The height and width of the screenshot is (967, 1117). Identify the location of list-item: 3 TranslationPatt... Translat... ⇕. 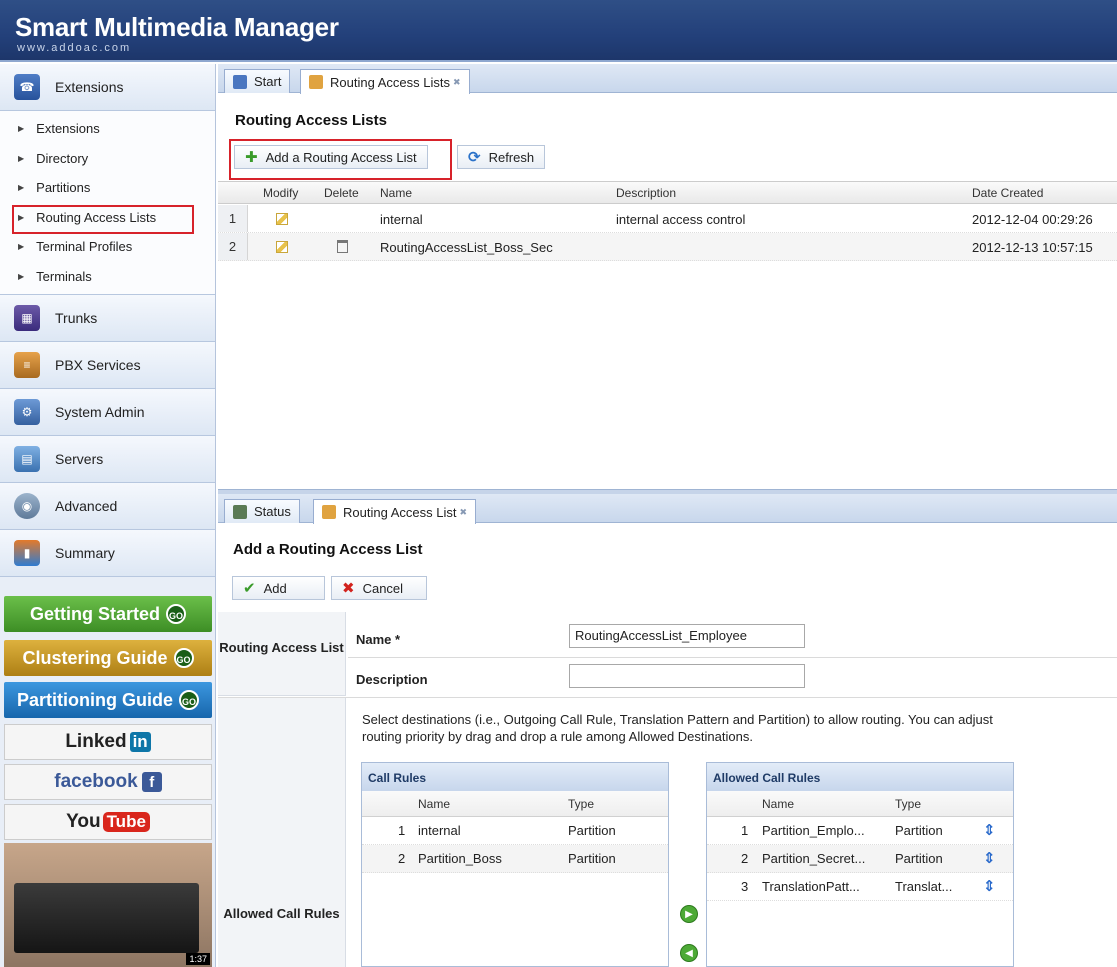
(860, 887).